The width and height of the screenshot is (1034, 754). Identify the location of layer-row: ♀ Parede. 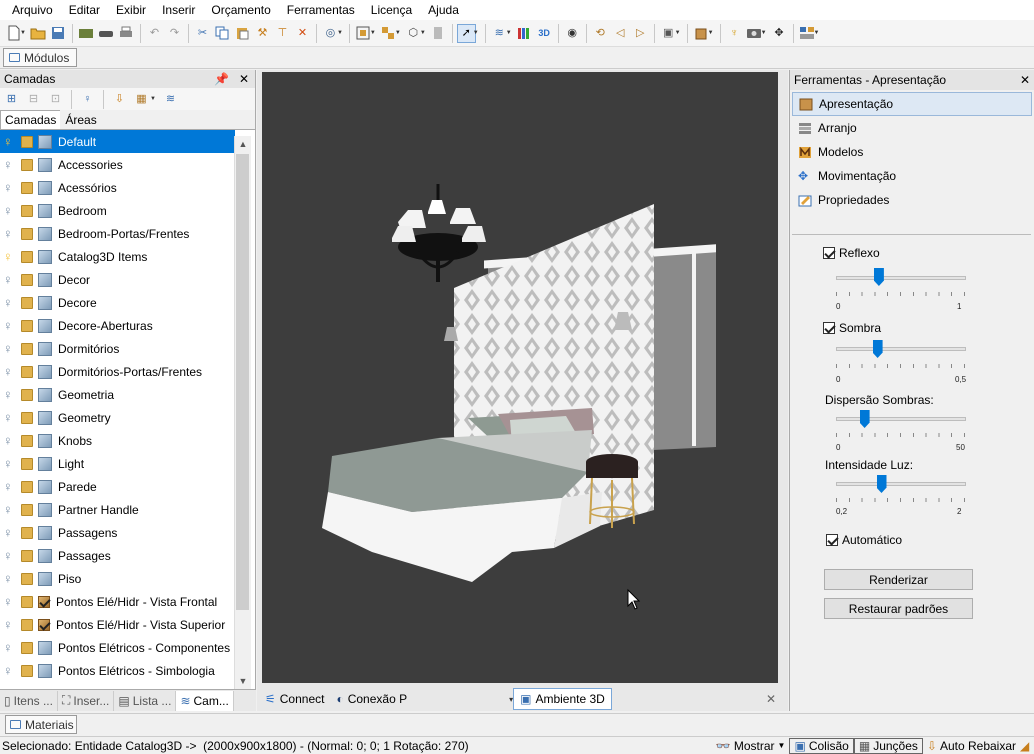
(117, 486).